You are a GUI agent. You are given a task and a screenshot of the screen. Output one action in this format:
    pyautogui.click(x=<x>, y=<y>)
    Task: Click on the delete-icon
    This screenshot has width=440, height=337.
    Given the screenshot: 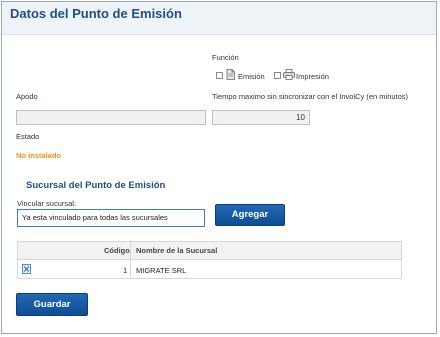 What is the action you would take?
    pyautogui.click(x=26, y=269)
    